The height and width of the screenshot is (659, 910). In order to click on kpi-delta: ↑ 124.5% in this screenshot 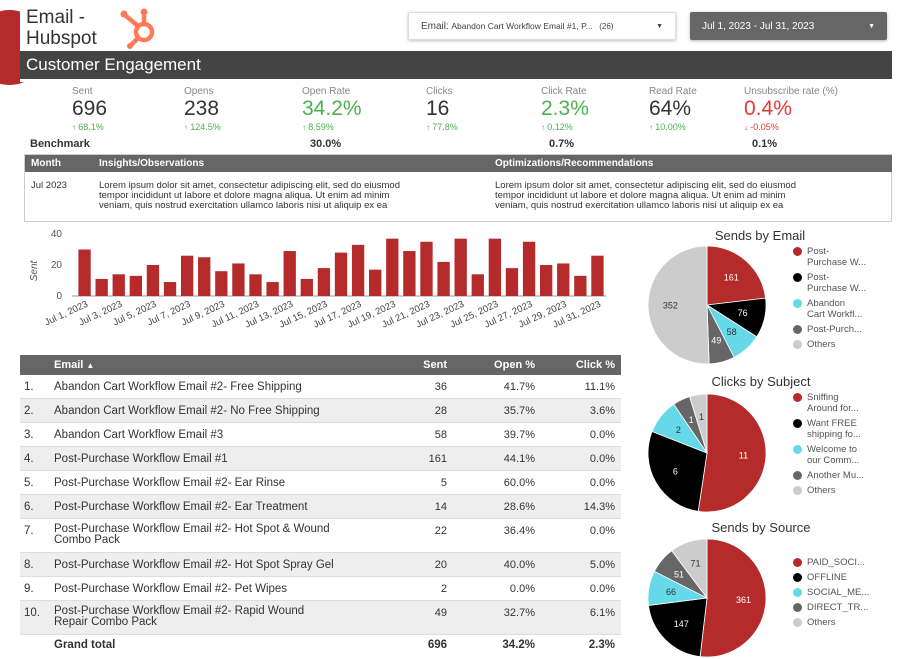, I will do `click(202, 127)`.